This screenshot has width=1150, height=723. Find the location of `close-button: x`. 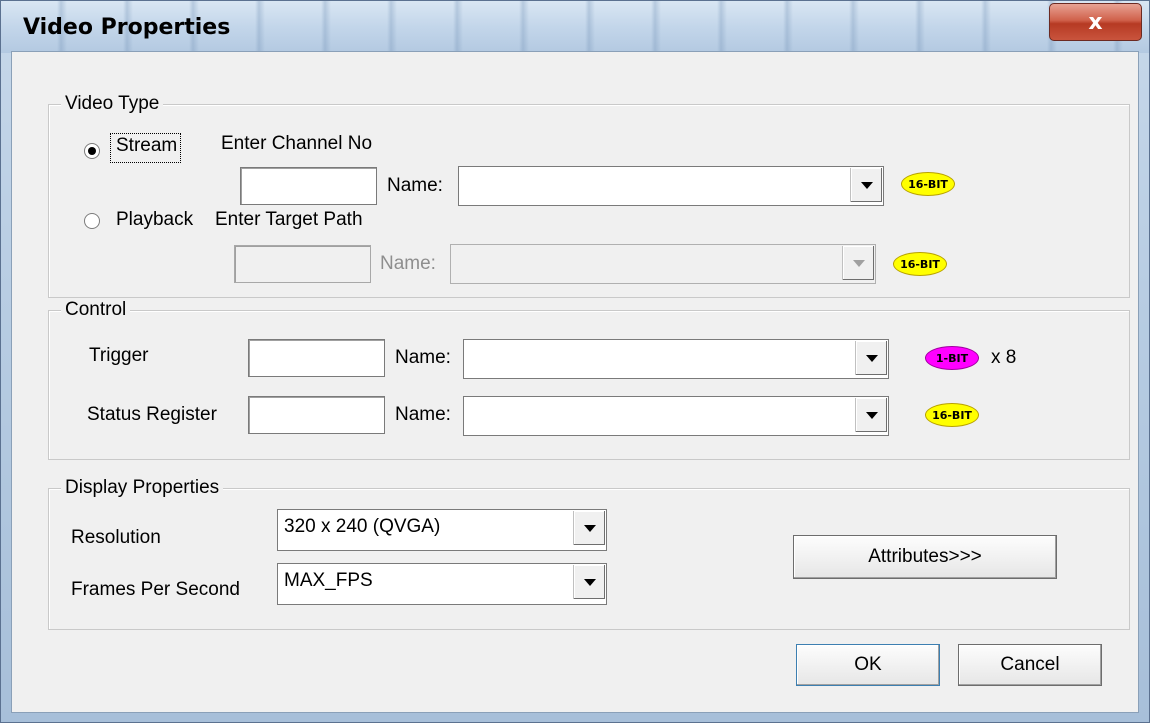

close-button: x is located at coordinates (1095, 22).